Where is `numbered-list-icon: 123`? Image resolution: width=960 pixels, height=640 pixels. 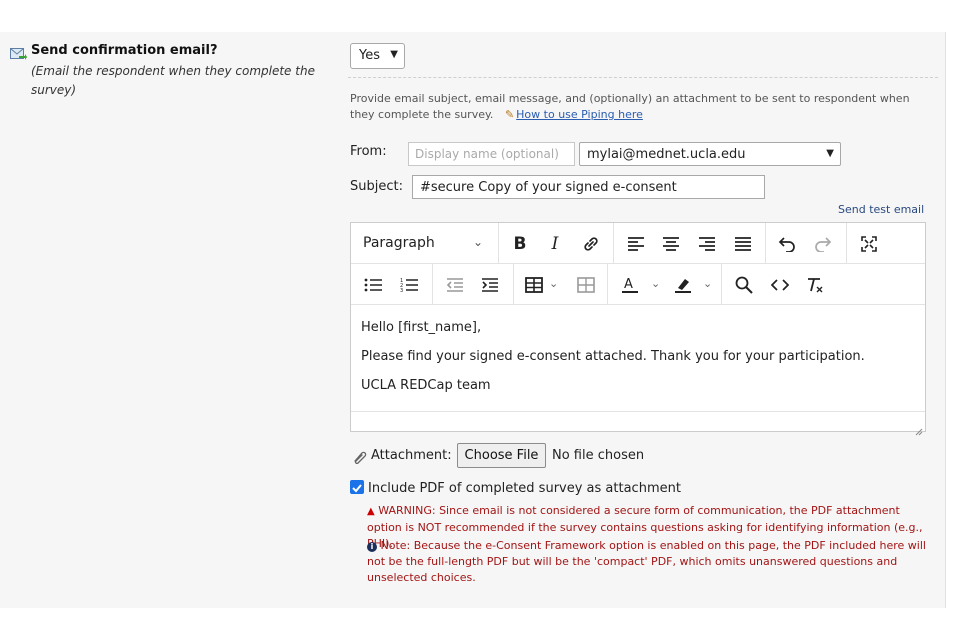
numbered-list-icon: 123 is located at coordinates (409, 285).